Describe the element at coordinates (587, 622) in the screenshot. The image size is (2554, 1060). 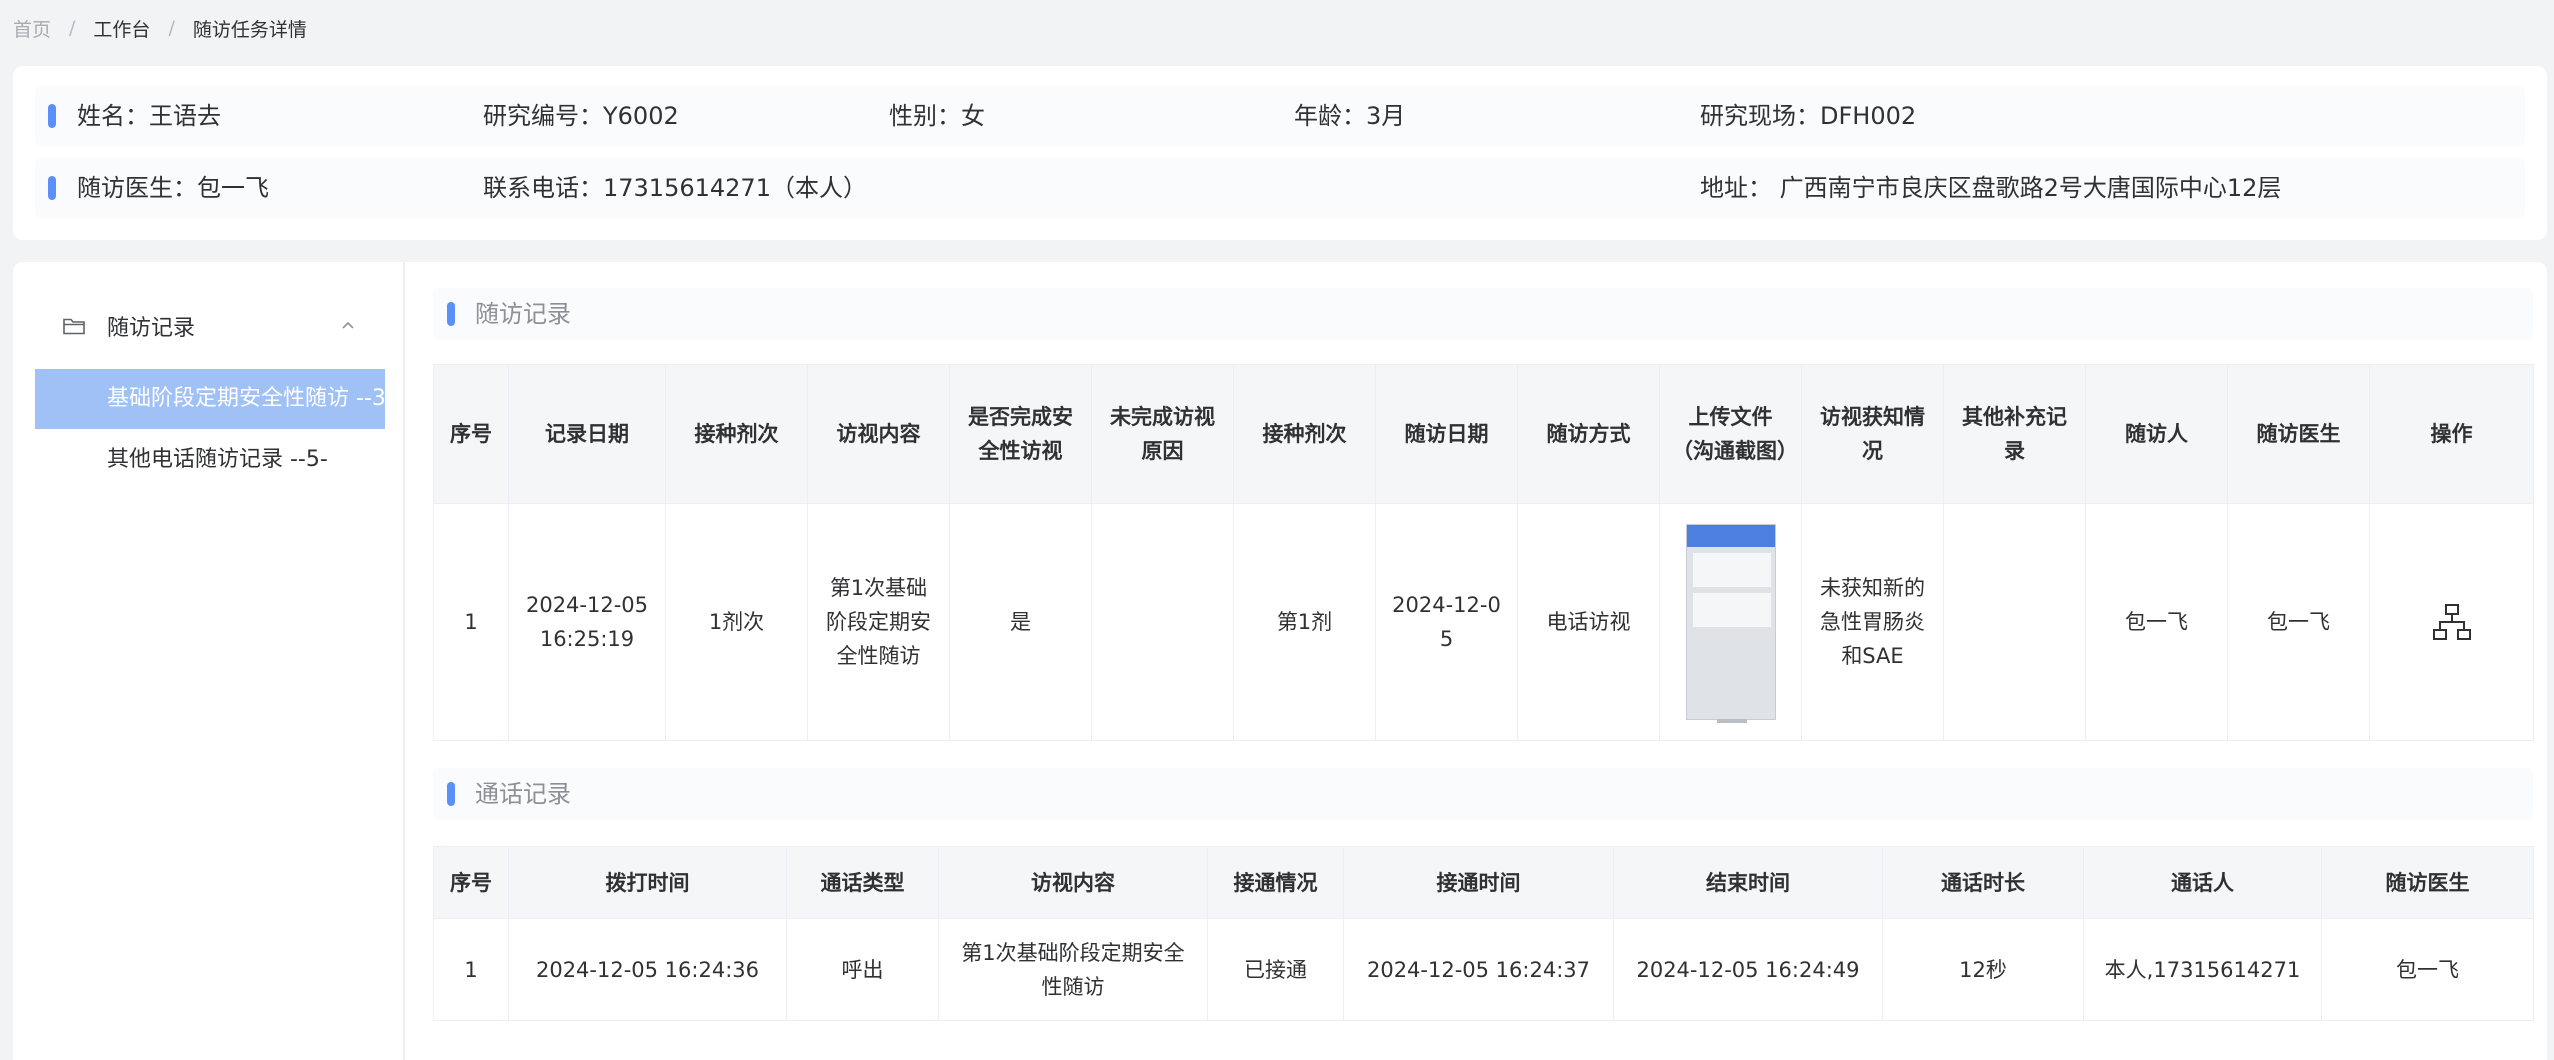
I see `cell-record-date: 2024-12-05 16:25:19` at that location.